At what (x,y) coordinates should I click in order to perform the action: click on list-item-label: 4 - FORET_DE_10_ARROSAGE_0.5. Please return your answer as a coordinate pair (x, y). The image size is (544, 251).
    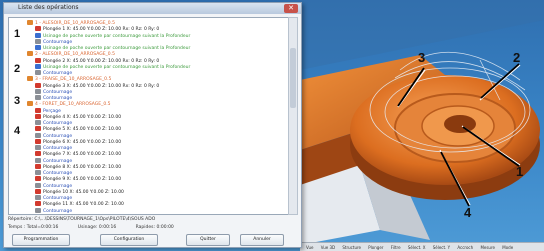
    Looking at the image, I should click on (73, 105).